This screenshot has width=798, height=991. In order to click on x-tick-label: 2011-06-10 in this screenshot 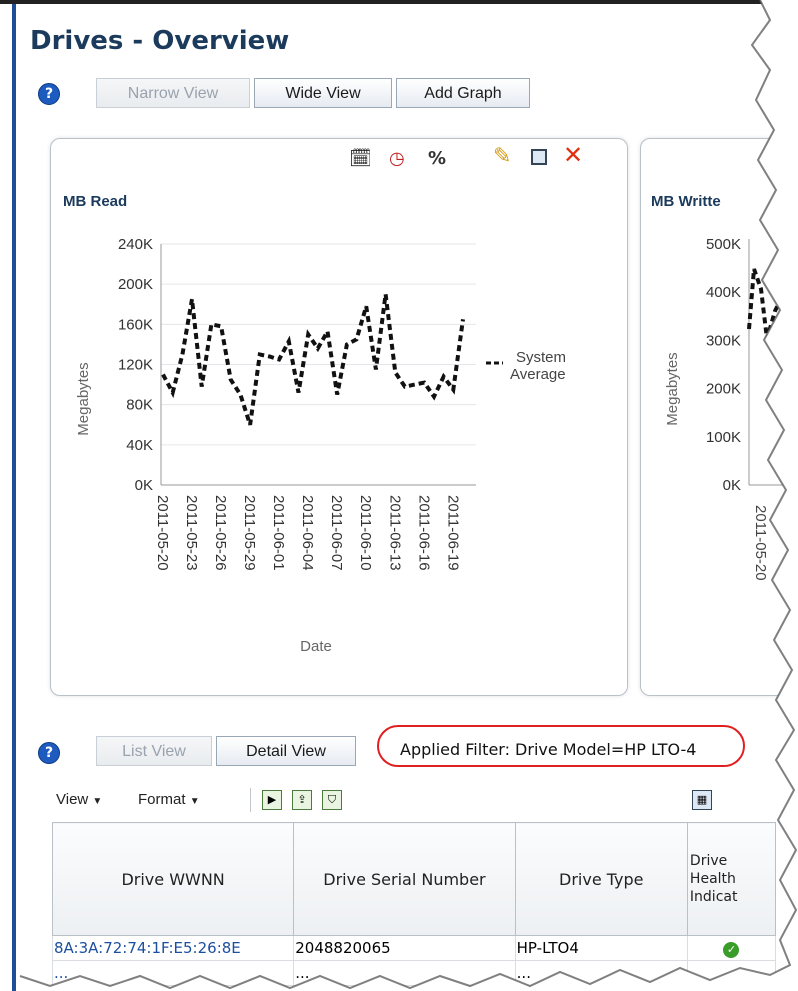, I will do `click(365, 533)`.